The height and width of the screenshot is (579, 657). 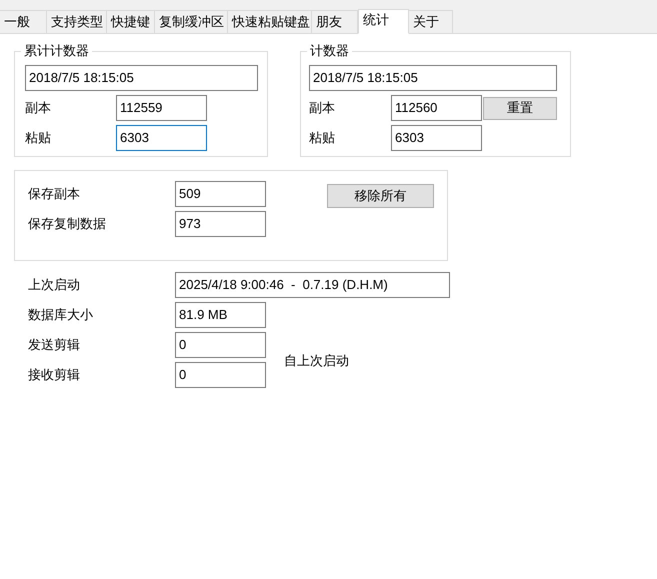 What do you see at coordinates (61, 315) in the screenshot?
I see `field-label: 数据库大小` at bounding box center [61, 315].